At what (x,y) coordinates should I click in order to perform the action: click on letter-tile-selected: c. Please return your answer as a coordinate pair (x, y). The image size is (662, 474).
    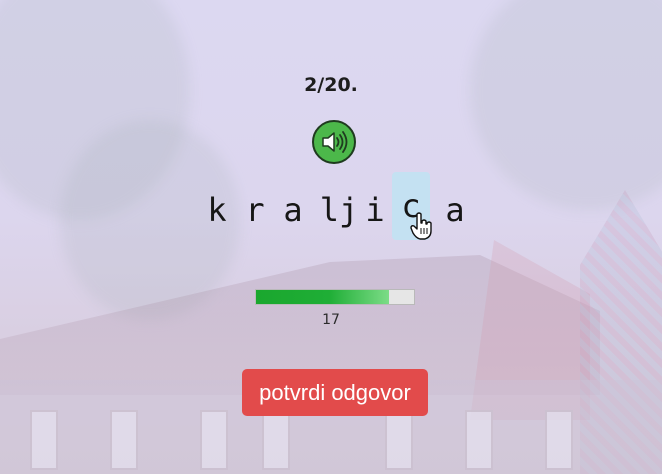
    Looking at the image, I should click on (411, 206).